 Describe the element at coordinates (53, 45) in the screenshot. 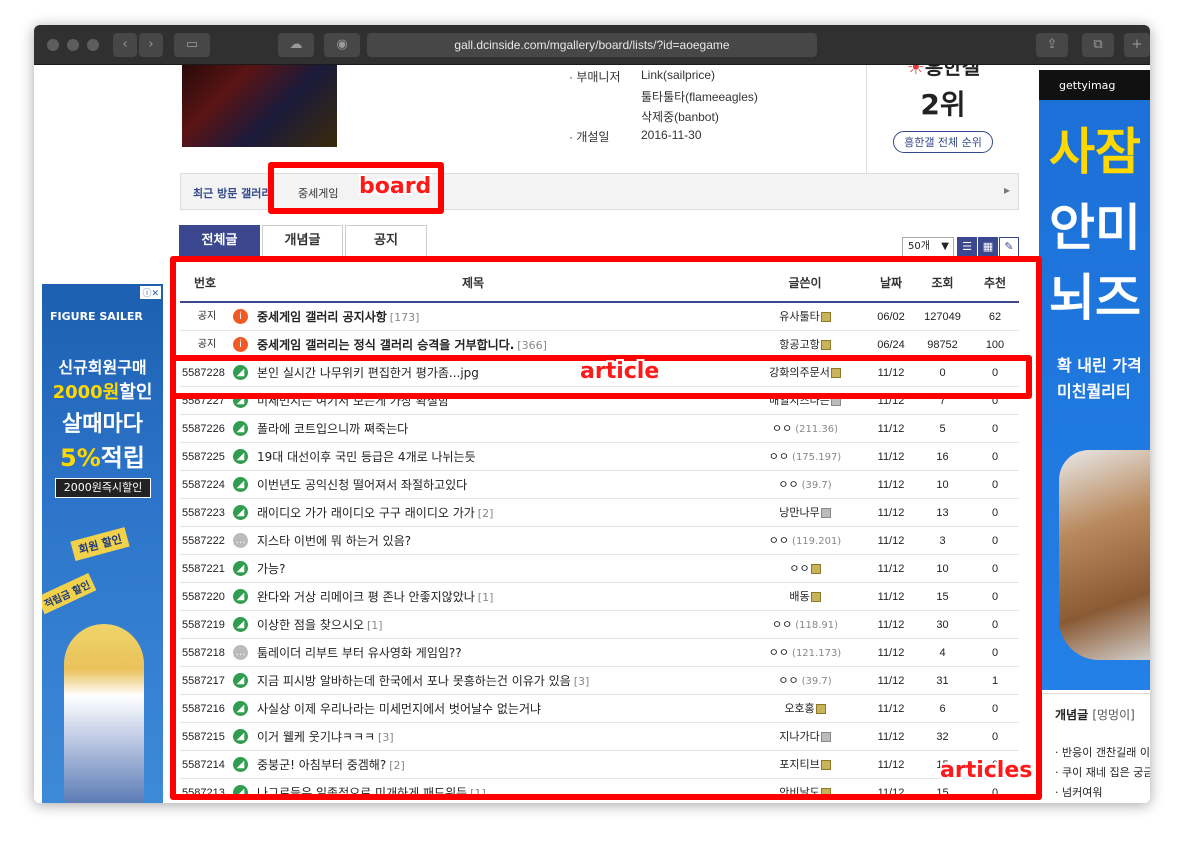

I see `close-window-button` at that location.